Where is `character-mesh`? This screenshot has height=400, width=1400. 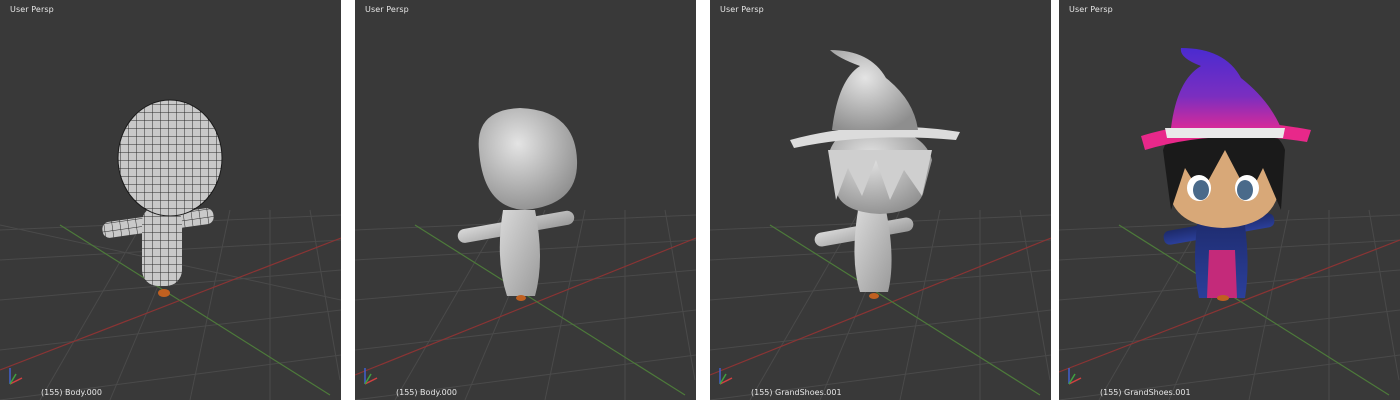 character-mesh is located at coordinates (162, 198).